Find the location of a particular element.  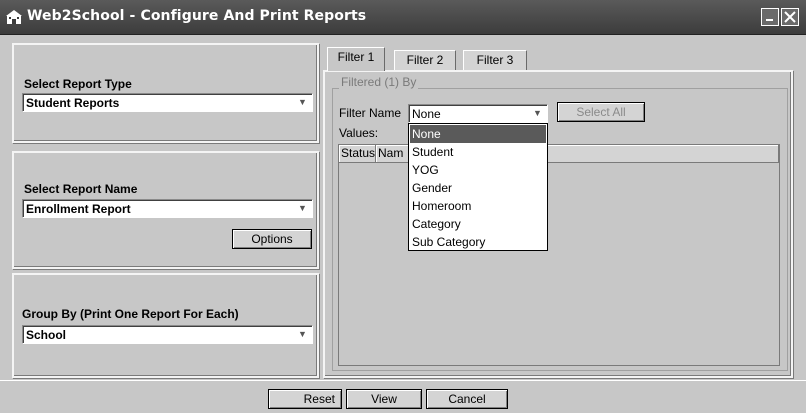

values-label: Values: is located at coordinates (359, 133).